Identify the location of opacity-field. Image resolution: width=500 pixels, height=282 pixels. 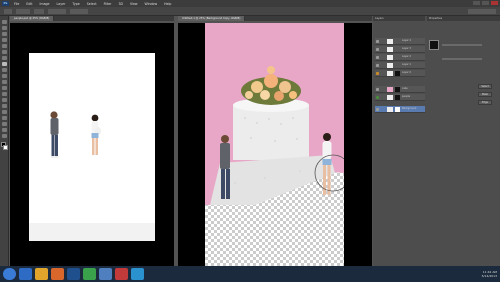
(57, 11).